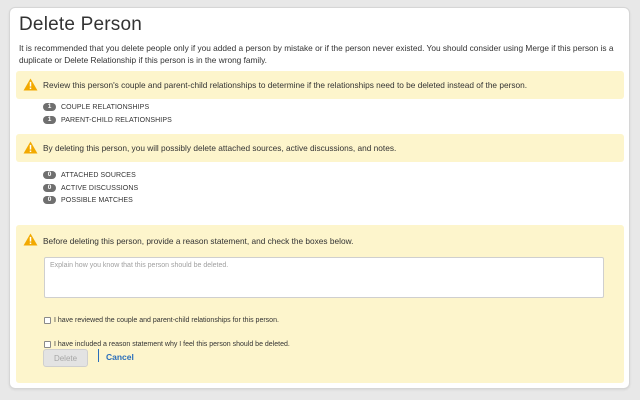 This screenshot has width=640, height=400. I want to click on count-item-couple-relationships: 1 COUPLE RELATIONSHIPS, so click(96, 107).